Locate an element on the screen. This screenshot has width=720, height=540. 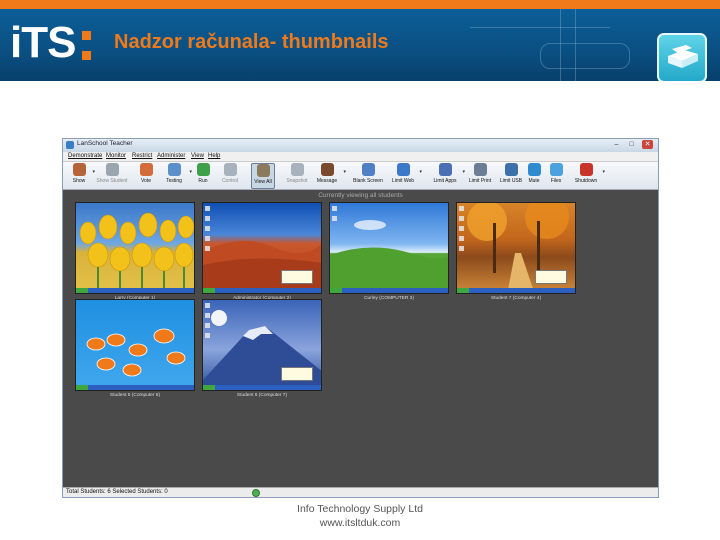
files-icon is located at coordinates (556, 169).